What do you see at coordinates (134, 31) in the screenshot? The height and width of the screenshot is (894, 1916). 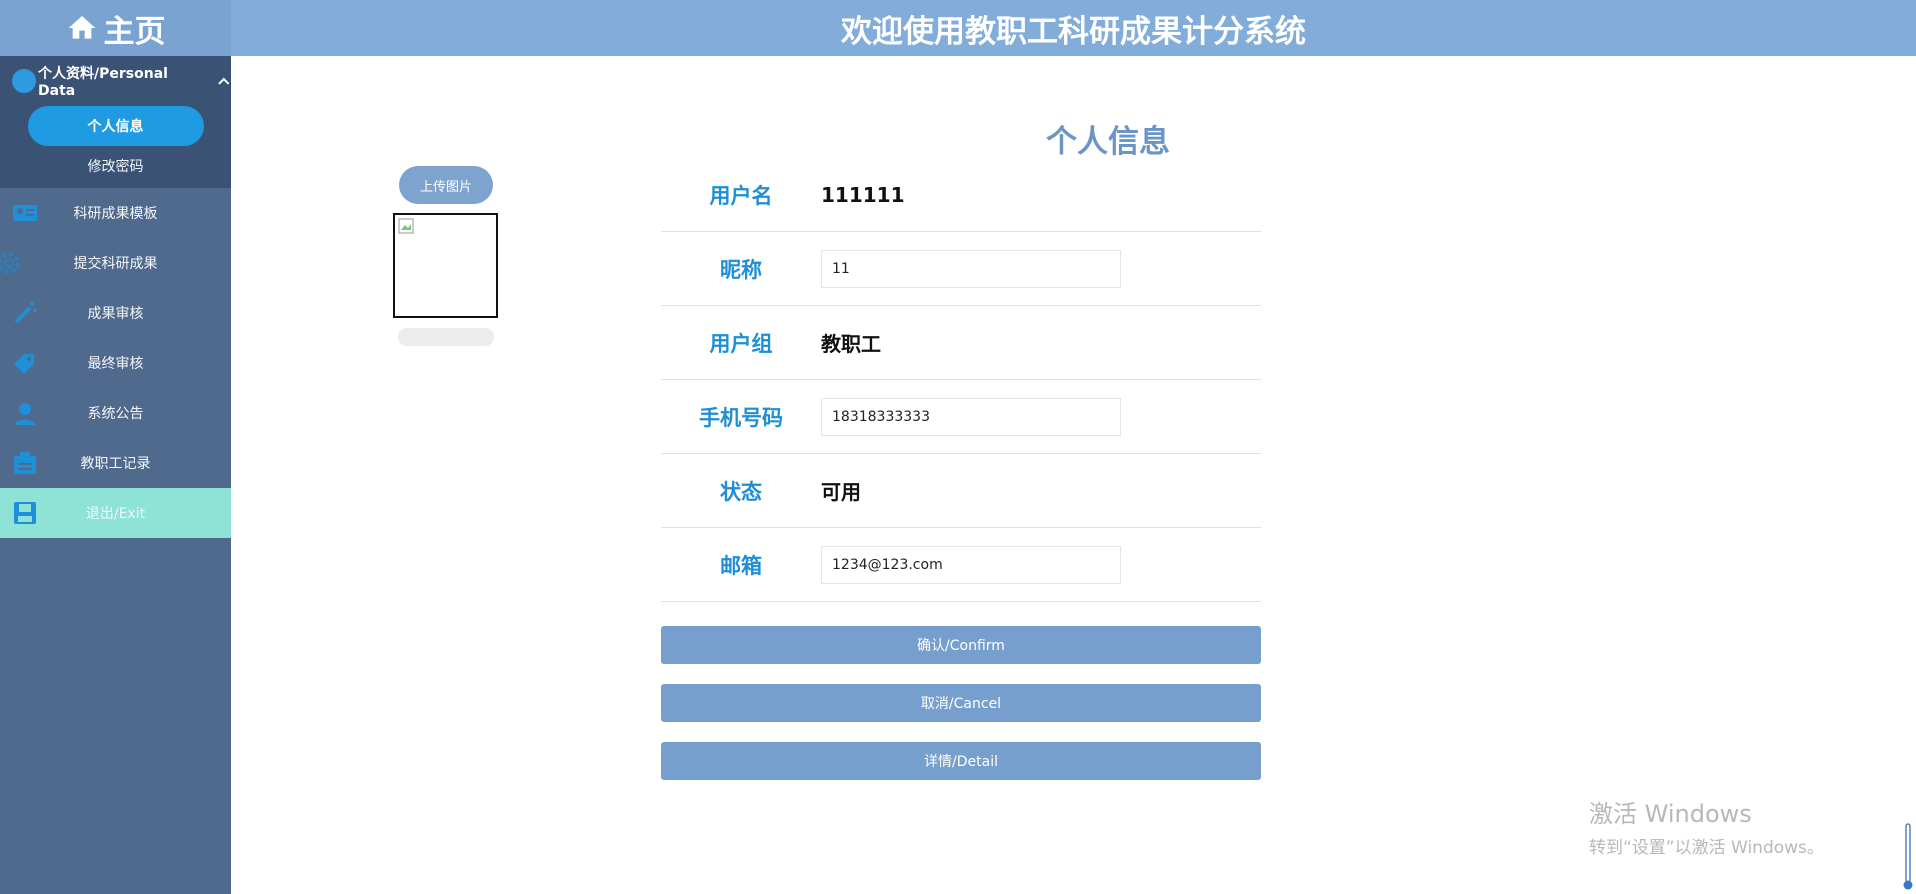 I see `home-label: 主页` at bounding box center [134, 31].